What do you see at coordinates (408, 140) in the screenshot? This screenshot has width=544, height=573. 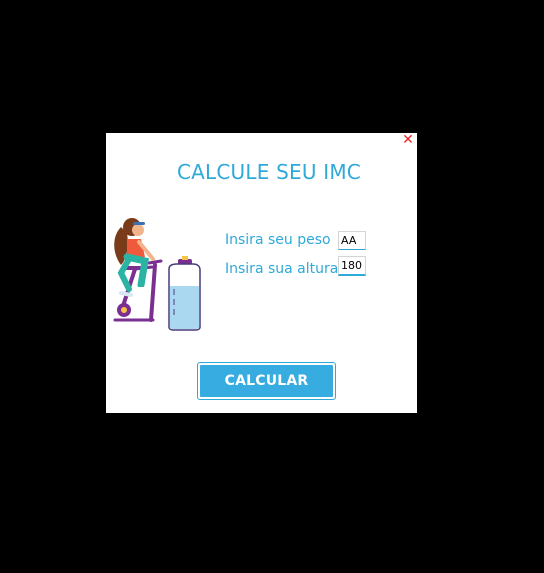 I see `close-icon: ✕` at bounding box center [408, 140].